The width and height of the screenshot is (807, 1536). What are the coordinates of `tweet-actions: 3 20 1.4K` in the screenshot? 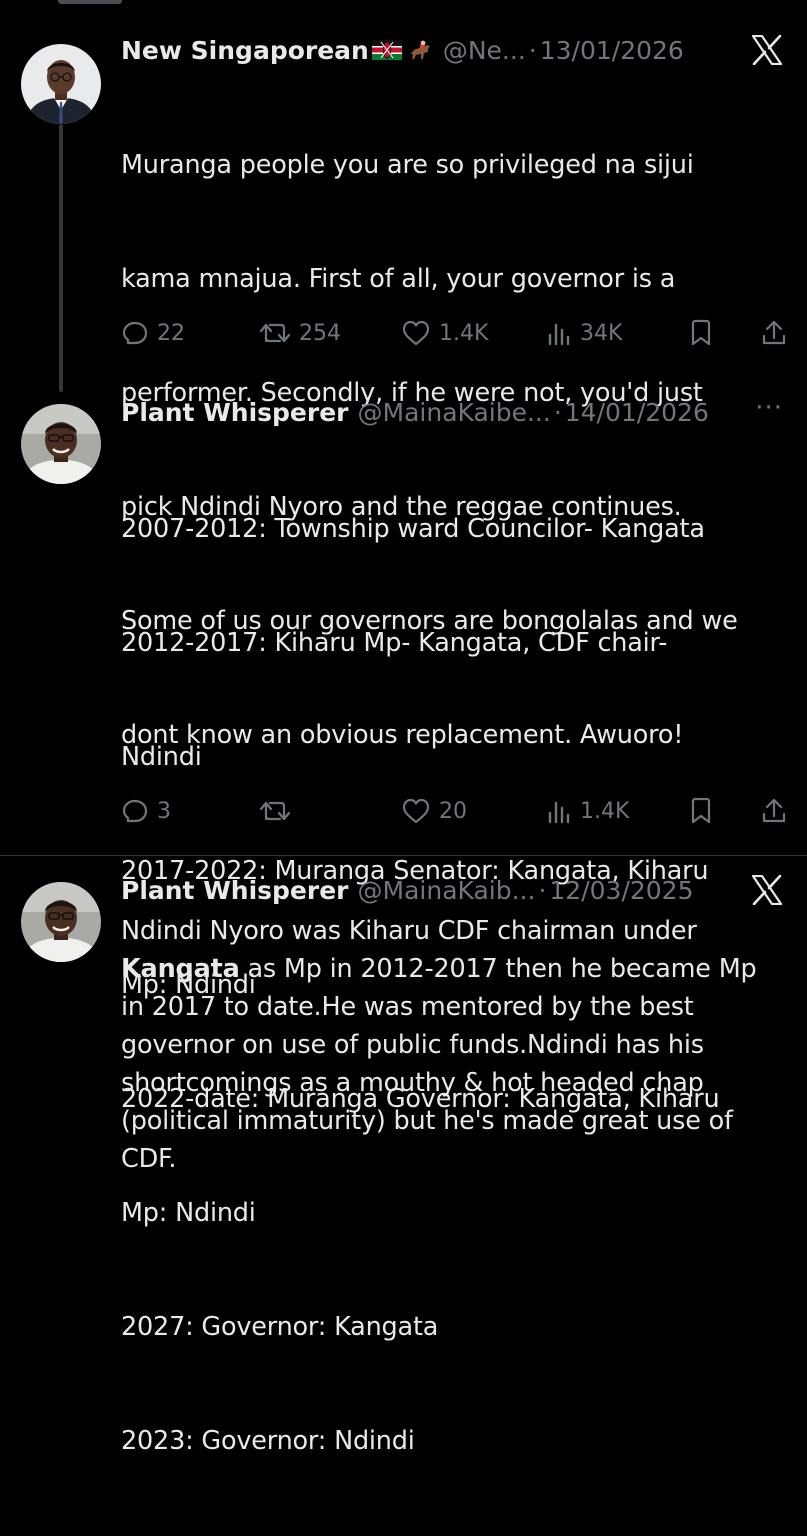 It's located at (456, 811).